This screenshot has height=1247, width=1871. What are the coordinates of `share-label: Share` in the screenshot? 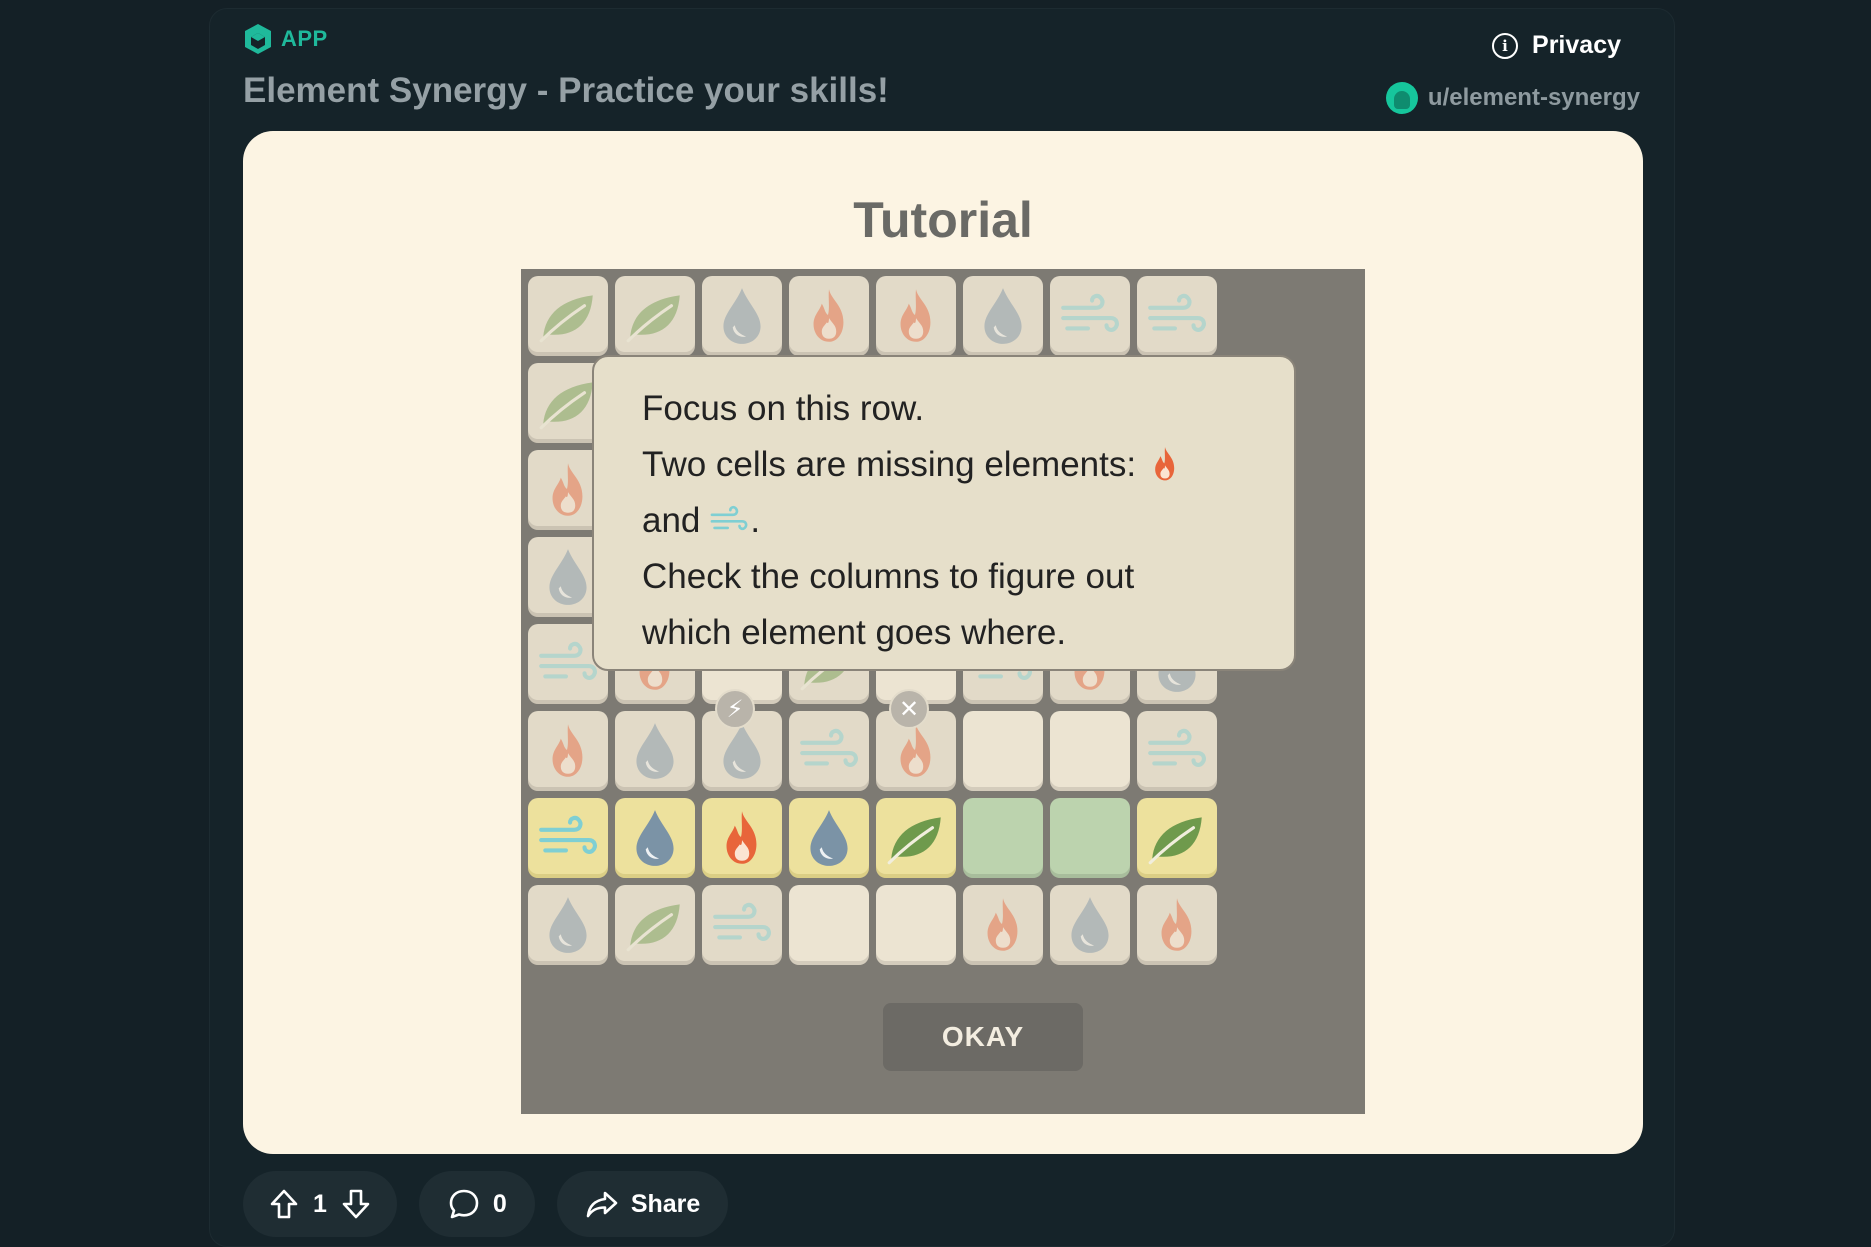 It's located at (665, 1203).